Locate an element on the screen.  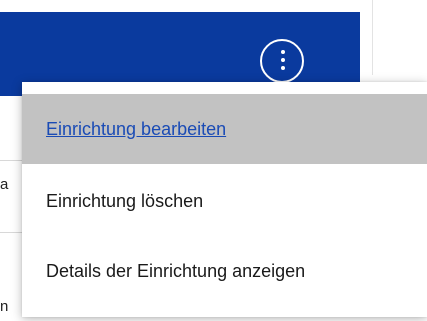
background-text-fragment: n is located at coordinates (4, 306).